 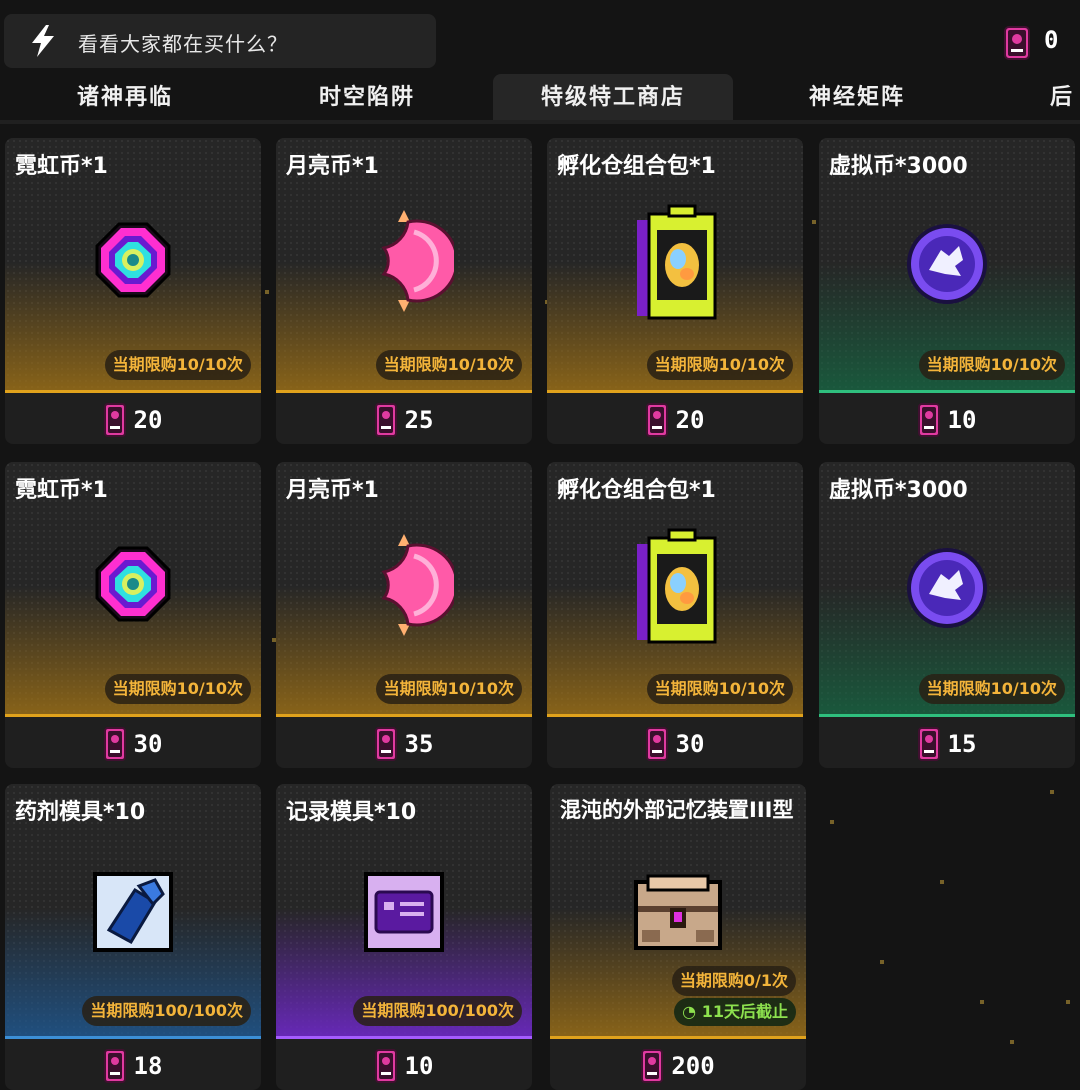 I want to click on shop-item-card: 药剂模具*10 当期限购100/100次 18, so click(x=133, y=937).